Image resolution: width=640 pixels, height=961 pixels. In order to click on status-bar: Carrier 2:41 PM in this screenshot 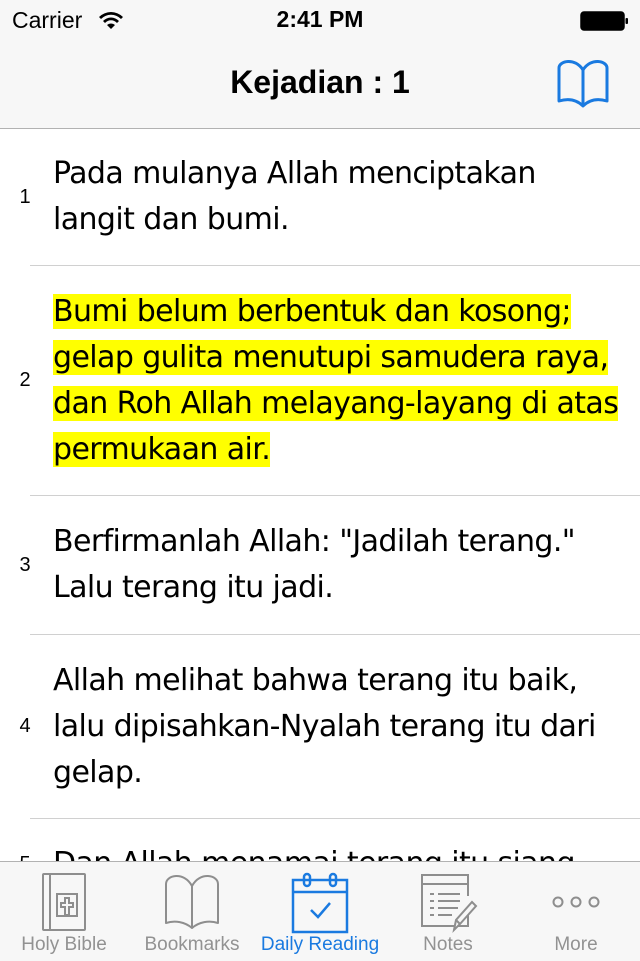, I will do `click(320, 20)`.